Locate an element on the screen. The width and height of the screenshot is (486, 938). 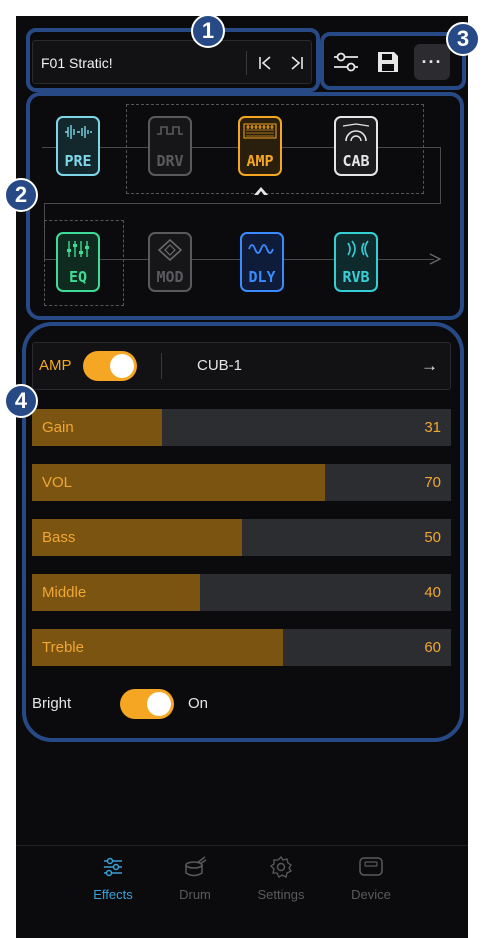
slider-label: VOL is located at coordinates (57, 482).